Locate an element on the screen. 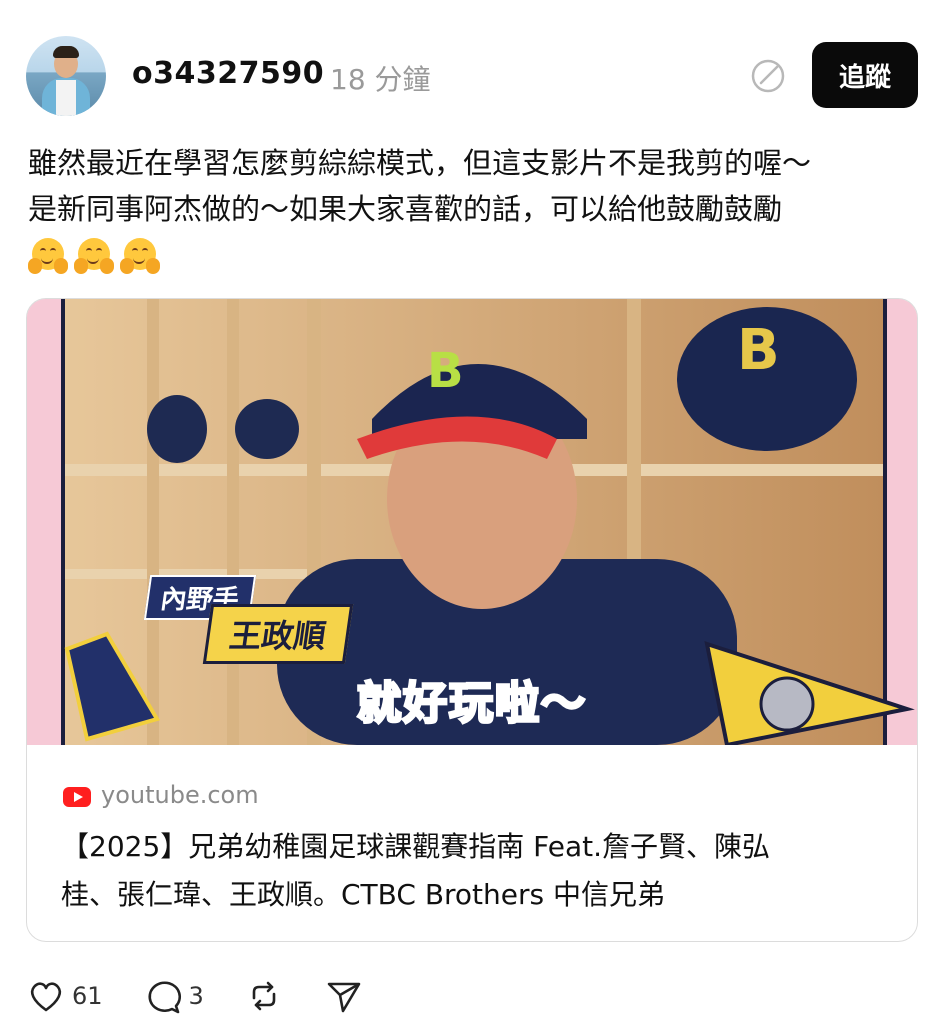 Image resolution: width=945 pixels, height=1024 pixels. youtube-icon is located at coordinates (77, 797).